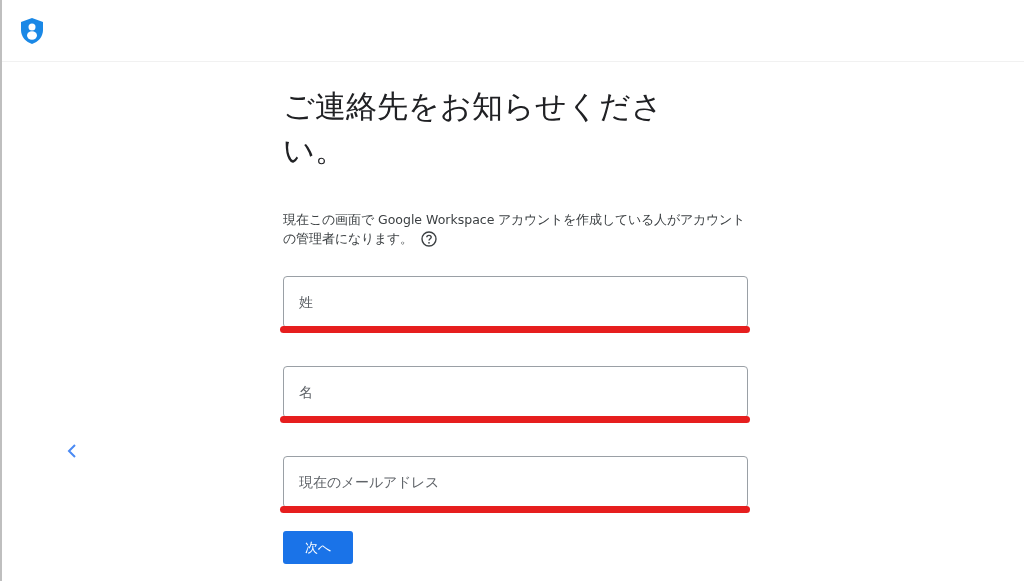 The width and height of the screenshot is (1024, 581). I want to click on next-button: 次へ, so click(318, 547).